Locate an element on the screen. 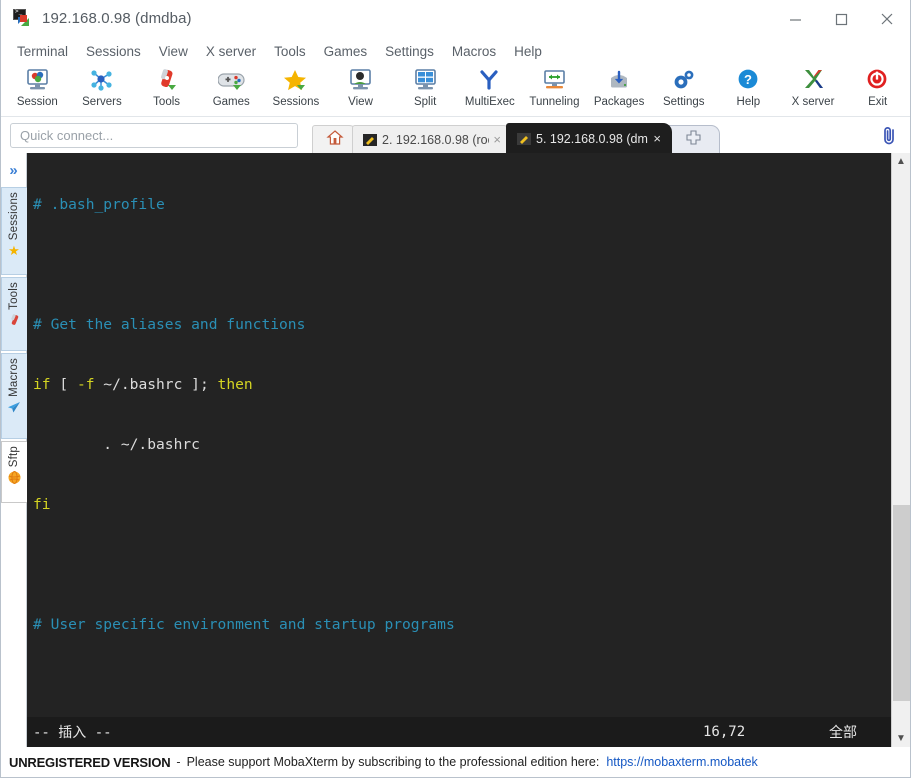 This screenshot has height=778, width=911. plus-icon is located at coordinates (693, 139).